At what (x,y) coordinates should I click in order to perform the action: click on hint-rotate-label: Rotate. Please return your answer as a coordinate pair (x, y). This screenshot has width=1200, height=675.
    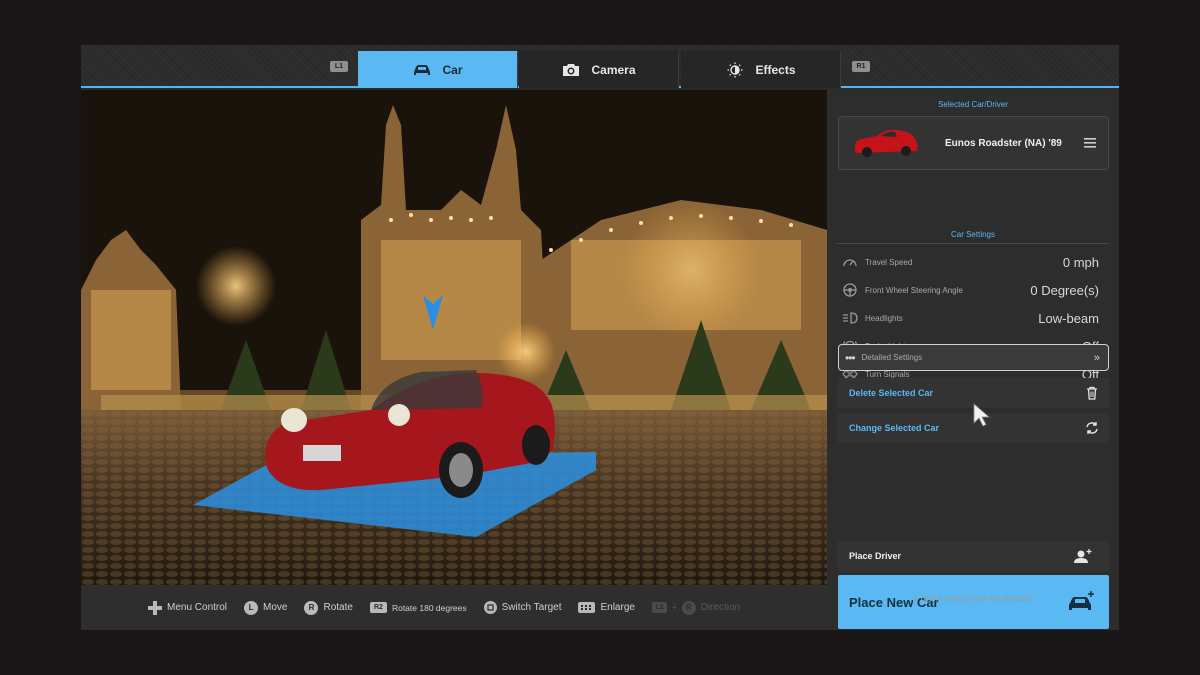
    Looking at the image, I should click on (338, 607).